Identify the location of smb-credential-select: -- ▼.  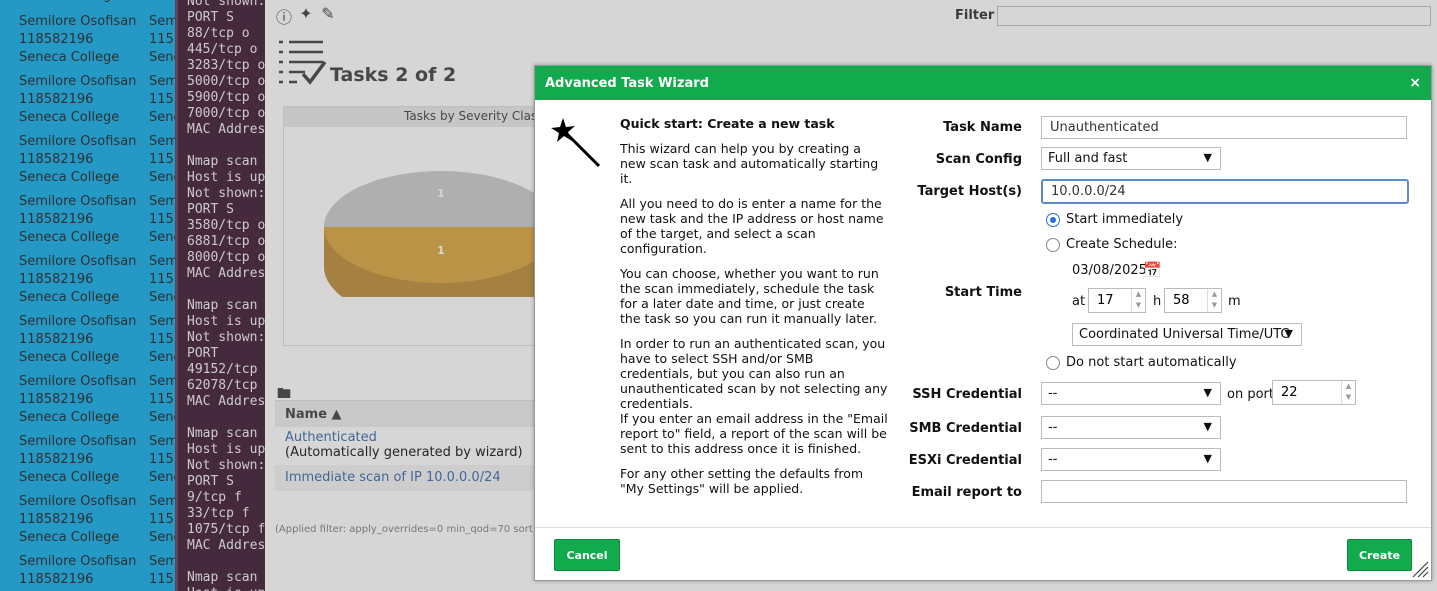
(1131, 427).